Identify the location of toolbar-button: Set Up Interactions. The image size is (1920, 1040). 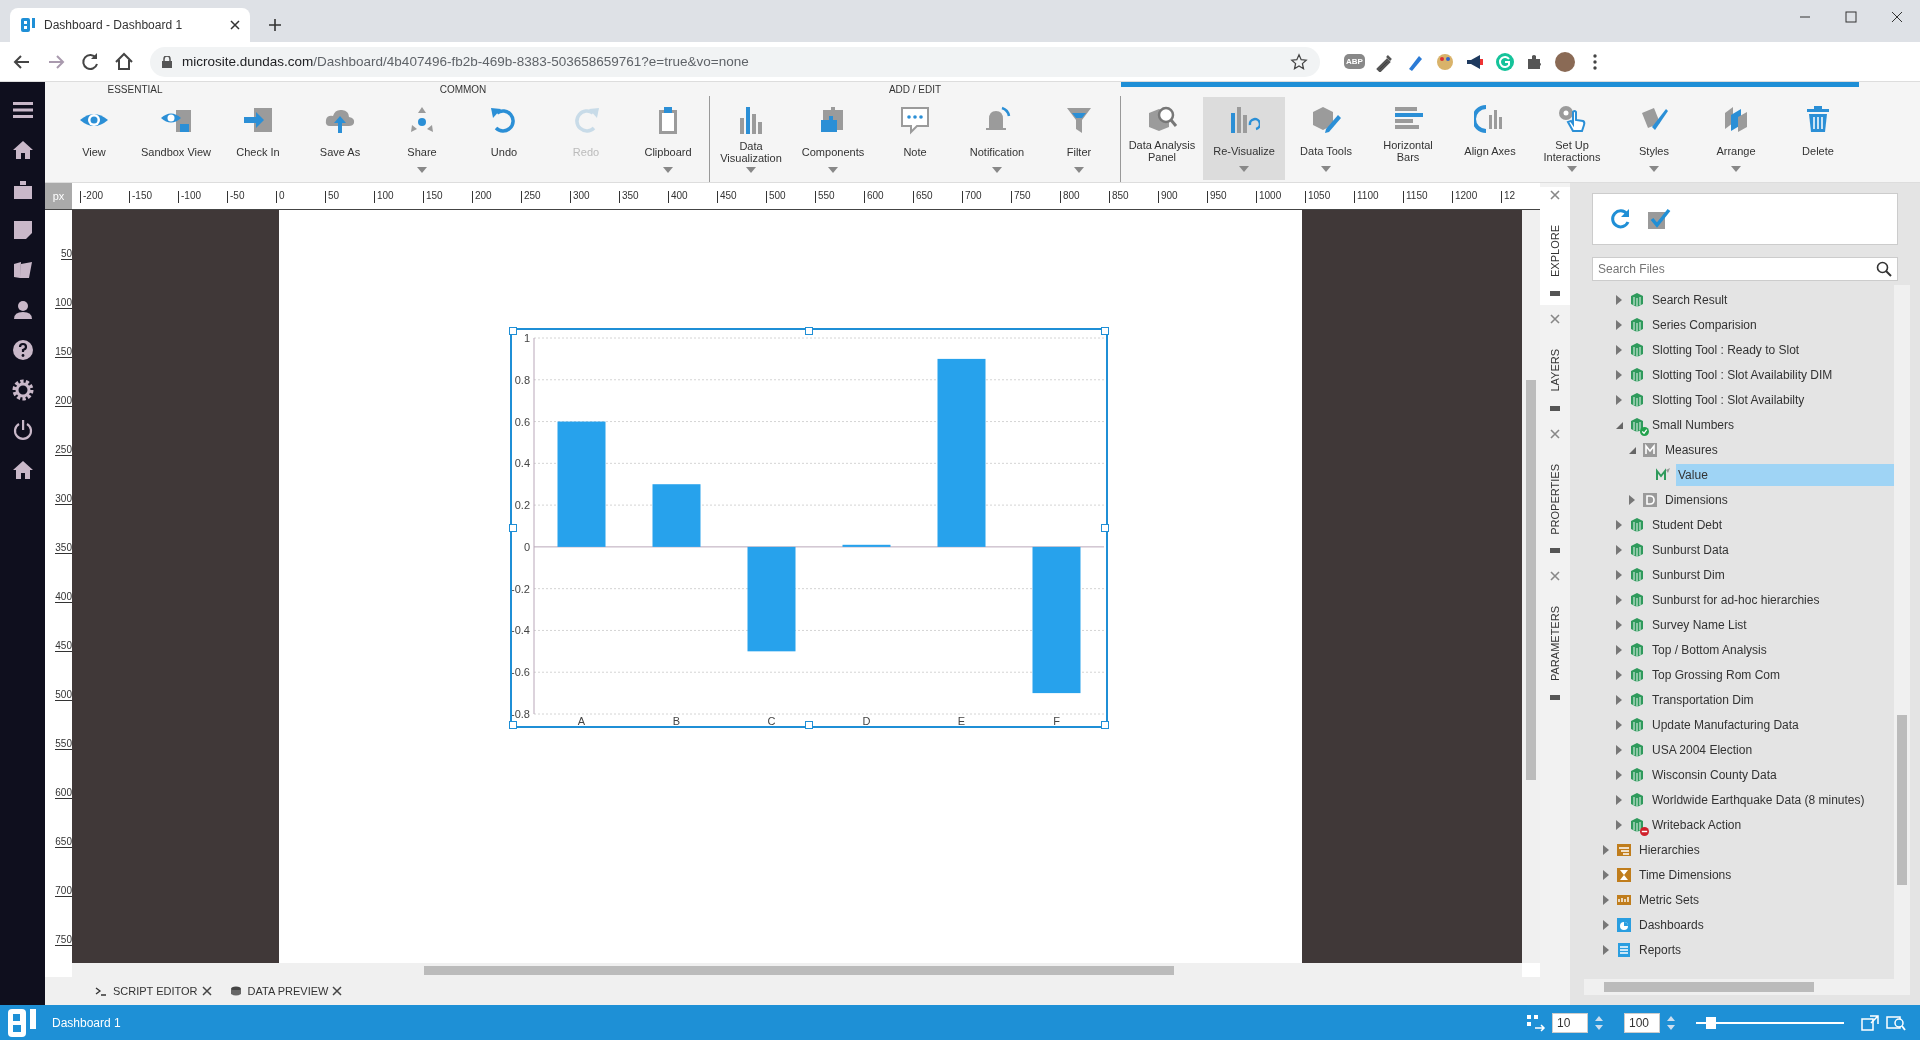
(1572, 138).